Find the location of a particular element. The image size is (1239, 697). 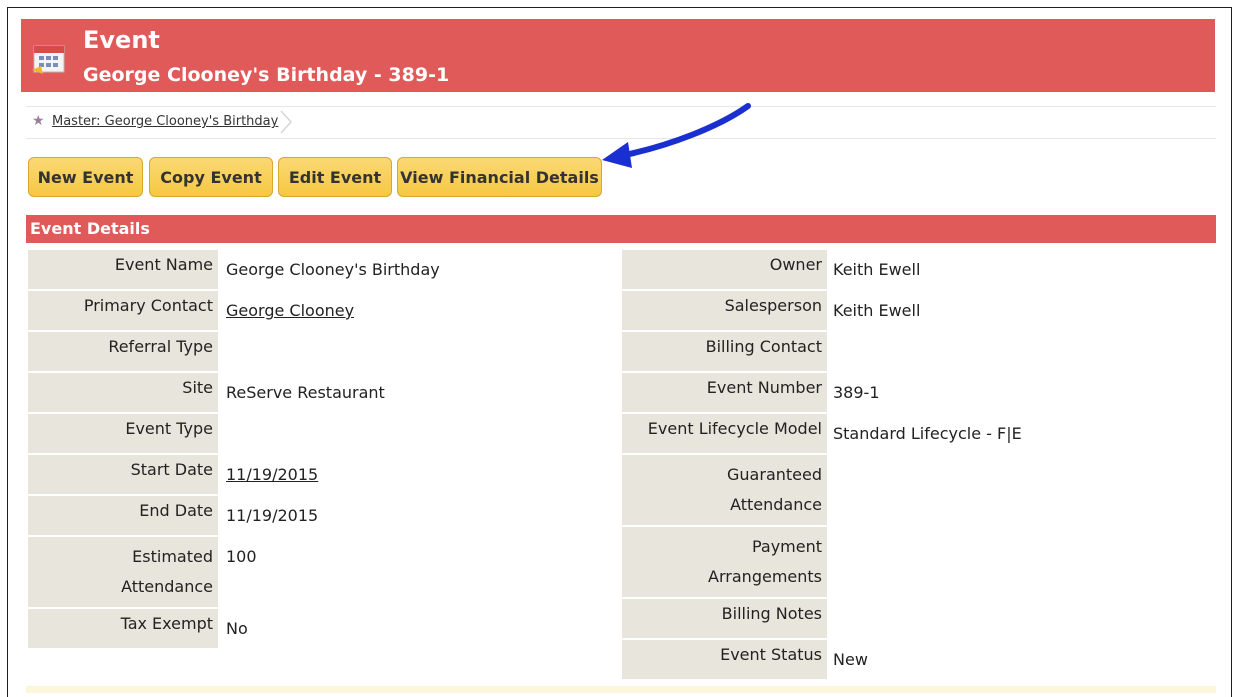

start-date-link: 11/19/2015 is located at coordinates (272, 475).